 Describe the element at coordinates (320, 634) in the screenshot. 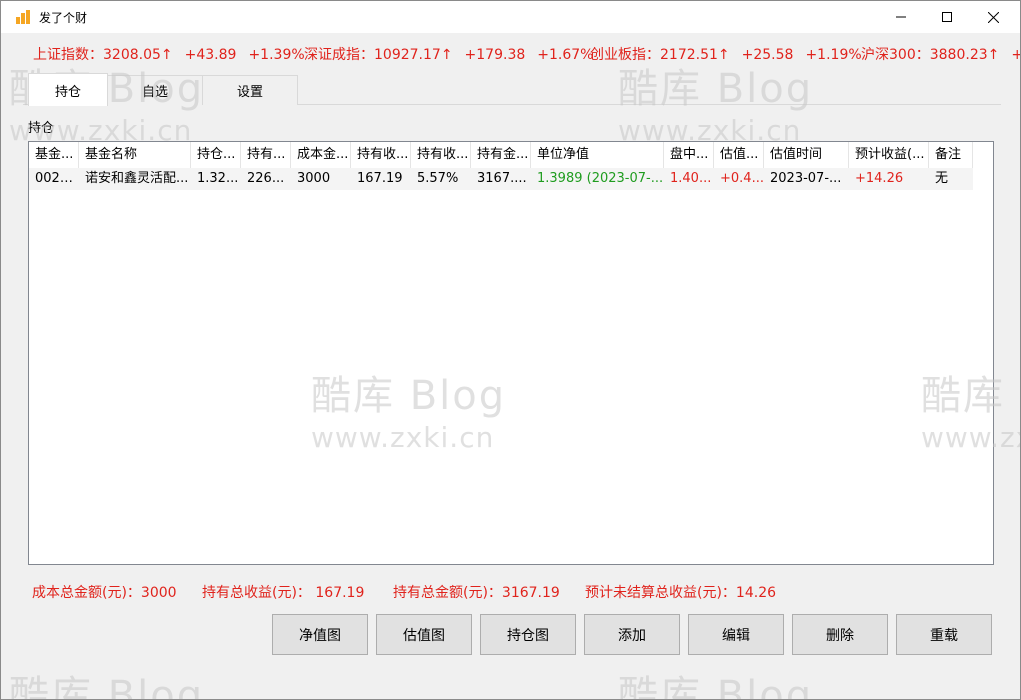

I see `nav-chart-button: 净值图` at that location.